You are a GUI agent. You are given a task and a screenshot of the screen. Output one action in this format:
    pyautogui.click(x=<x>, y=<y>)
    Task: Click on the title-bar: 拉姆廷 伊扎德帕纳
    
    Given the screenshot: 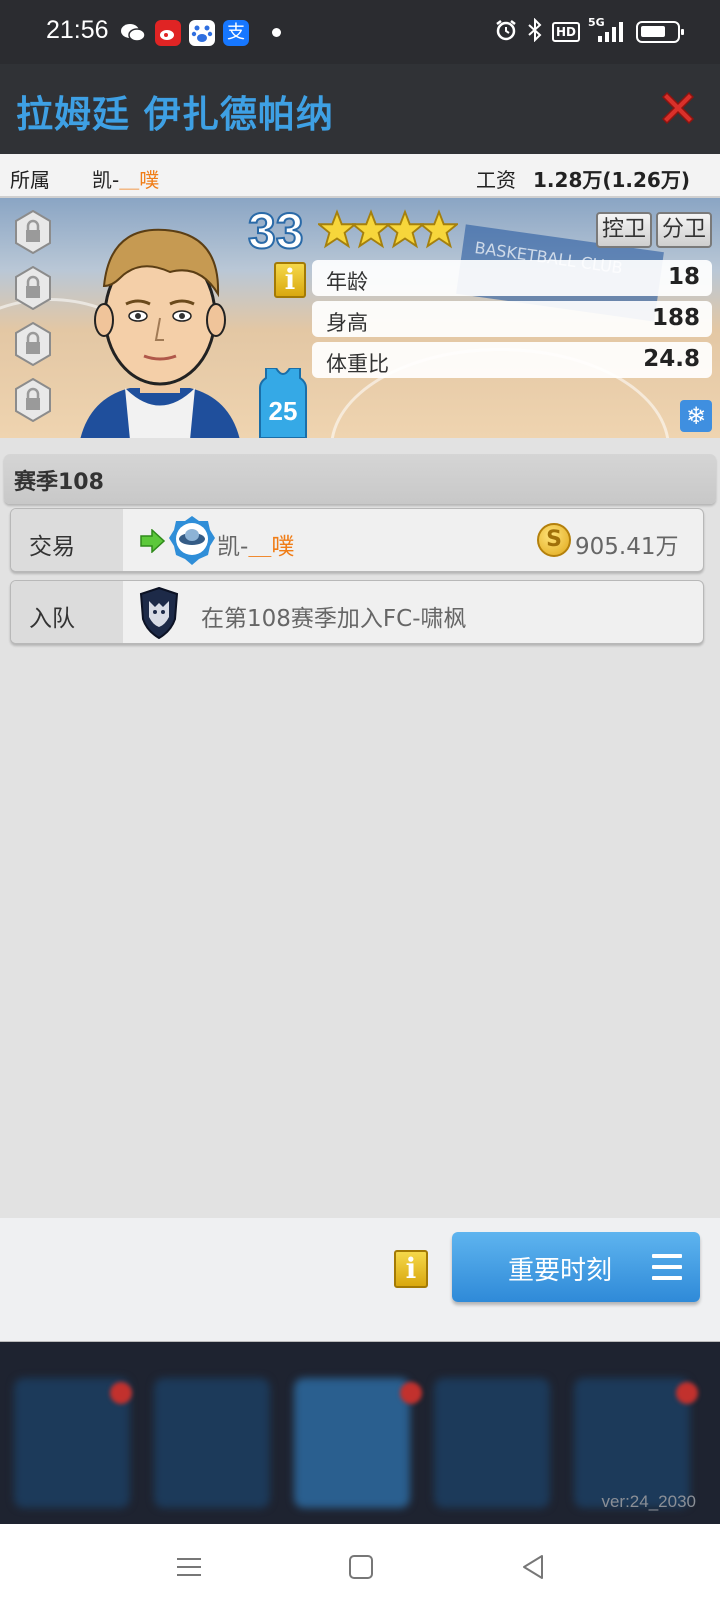 What is the action you would take?
    pyautogui.click(x=360, y=109)
    